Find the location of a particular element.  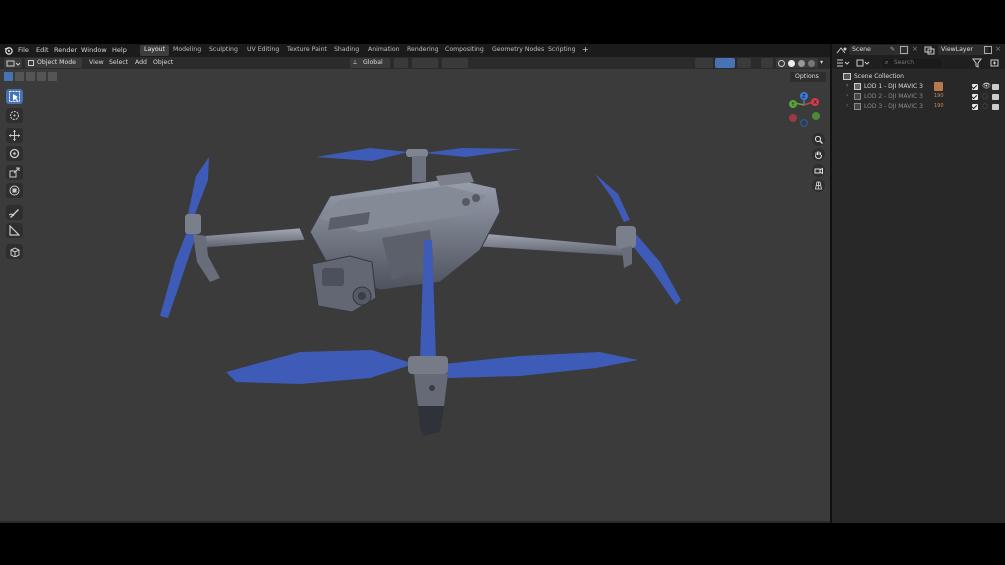

eye-icon: 👁 is located at coordinates (986, 86).